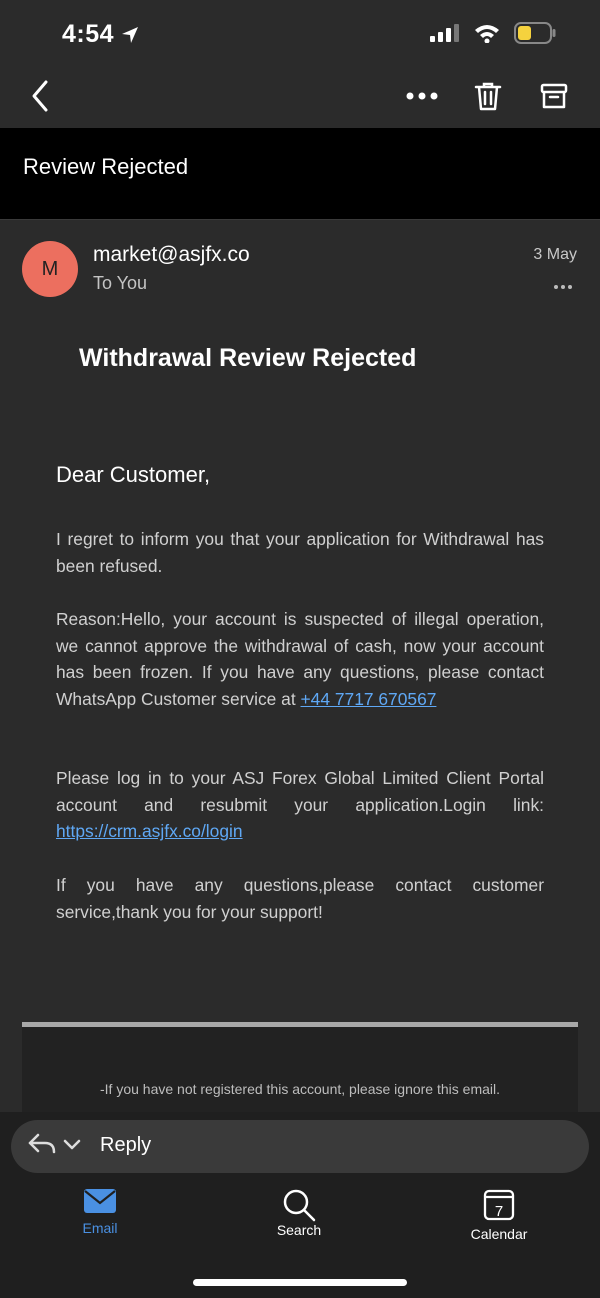 The height and width of the screenshot is (1298, 600). Describe the element at coordinates (120, 283) in the screenshot. I see `recipient-label: To You` at that location.